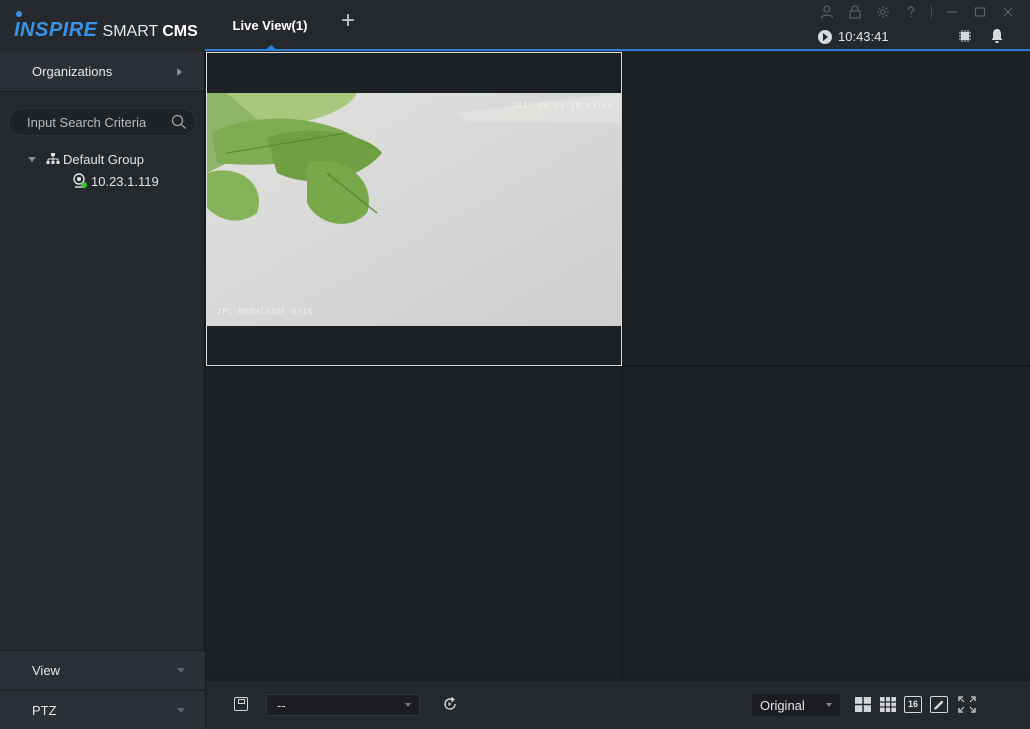 Image resolution: width=1030 pixels, height=729 pixels. Describe the element at coordinates (980, 12) in the screenshot. I see `maximize-icon` at that location.